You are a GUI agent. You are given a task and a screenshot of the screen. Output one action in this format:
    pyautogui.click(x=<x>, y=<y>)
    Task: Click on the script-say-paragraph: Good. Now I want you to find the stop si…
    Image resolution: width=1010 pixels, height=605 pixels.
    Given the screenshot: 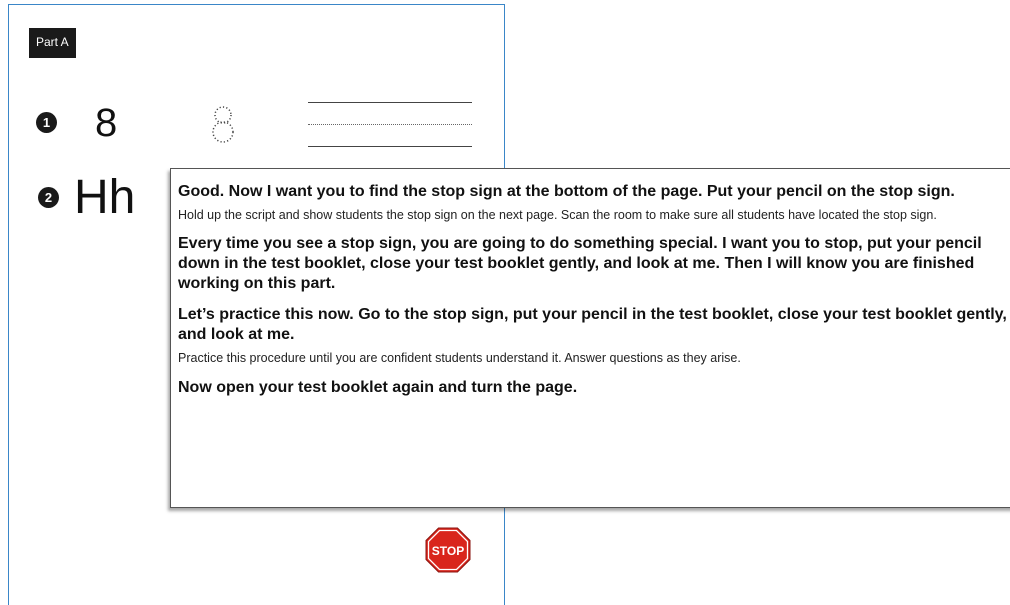 What is the action you would take?
    pyautogui.click(x=566, y=191)
    